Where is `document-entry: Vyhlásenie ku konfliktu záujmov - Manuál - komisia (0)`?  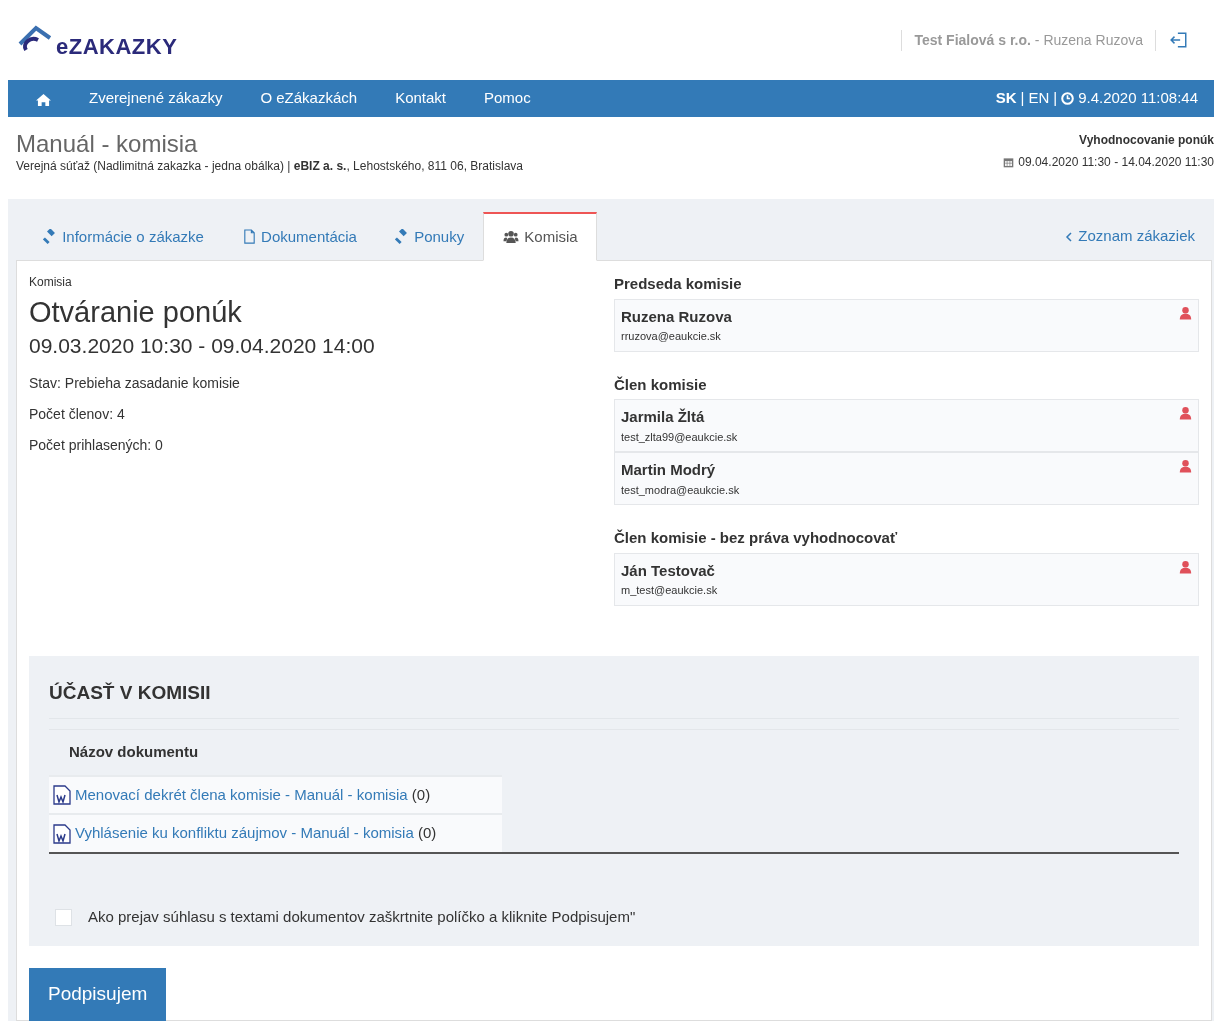 document-entry: Vyhlásenie ku konfliktu záujmov - Manuál - komisia (0) is located at coordinates (256, 833).